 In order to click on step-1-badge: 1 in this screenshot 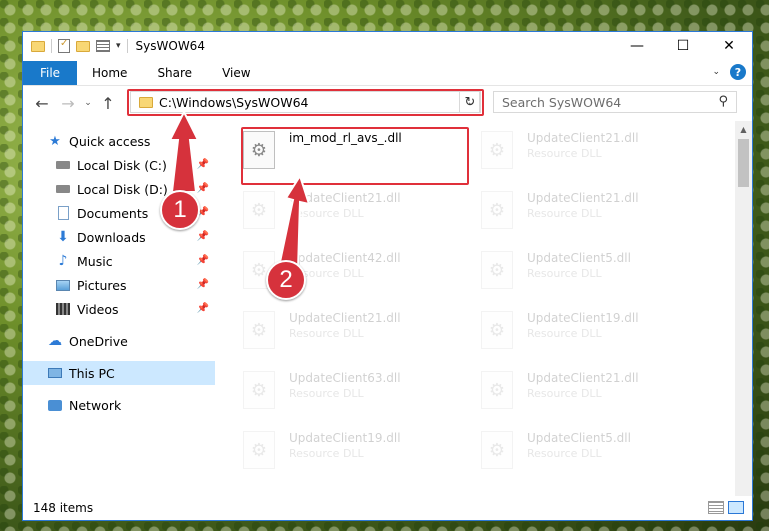, I will do `click(180, 210)`.